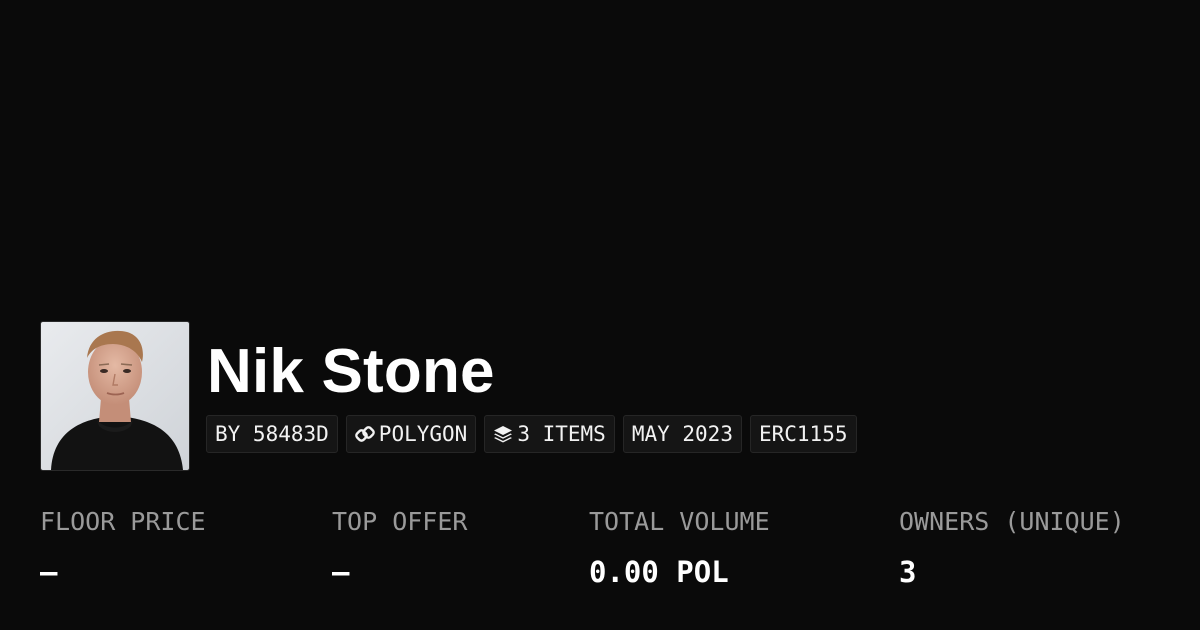 The width and height of the screenshot is (1200, 630). Describe the element at coordinates (503, 434) in the screenshot. I see `layers-icon` at that location.